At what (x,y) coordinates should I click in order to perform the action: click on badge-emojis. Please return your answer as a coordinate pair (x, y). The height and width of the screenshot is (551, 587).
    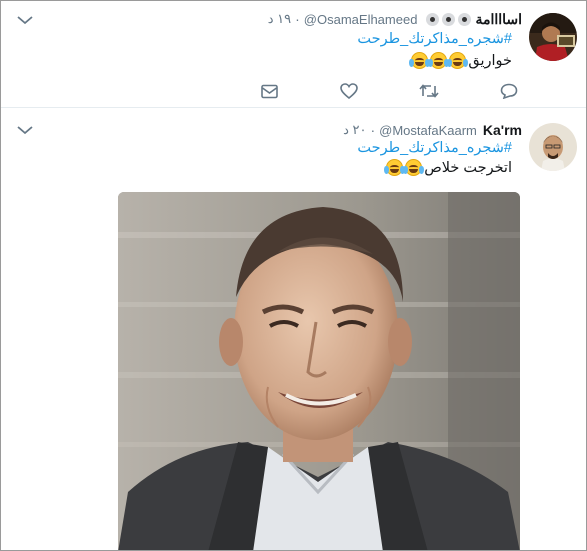
    Looking at the image, I should click on (447, 19).